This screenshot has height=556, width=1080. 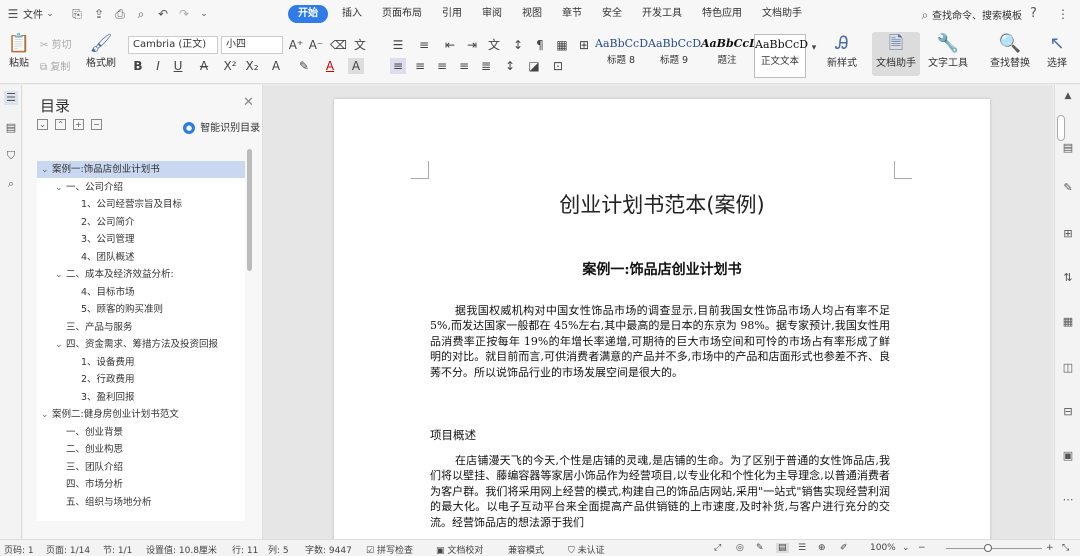 I want to click on zoom-slider-knob, so click(x=988, y=548).